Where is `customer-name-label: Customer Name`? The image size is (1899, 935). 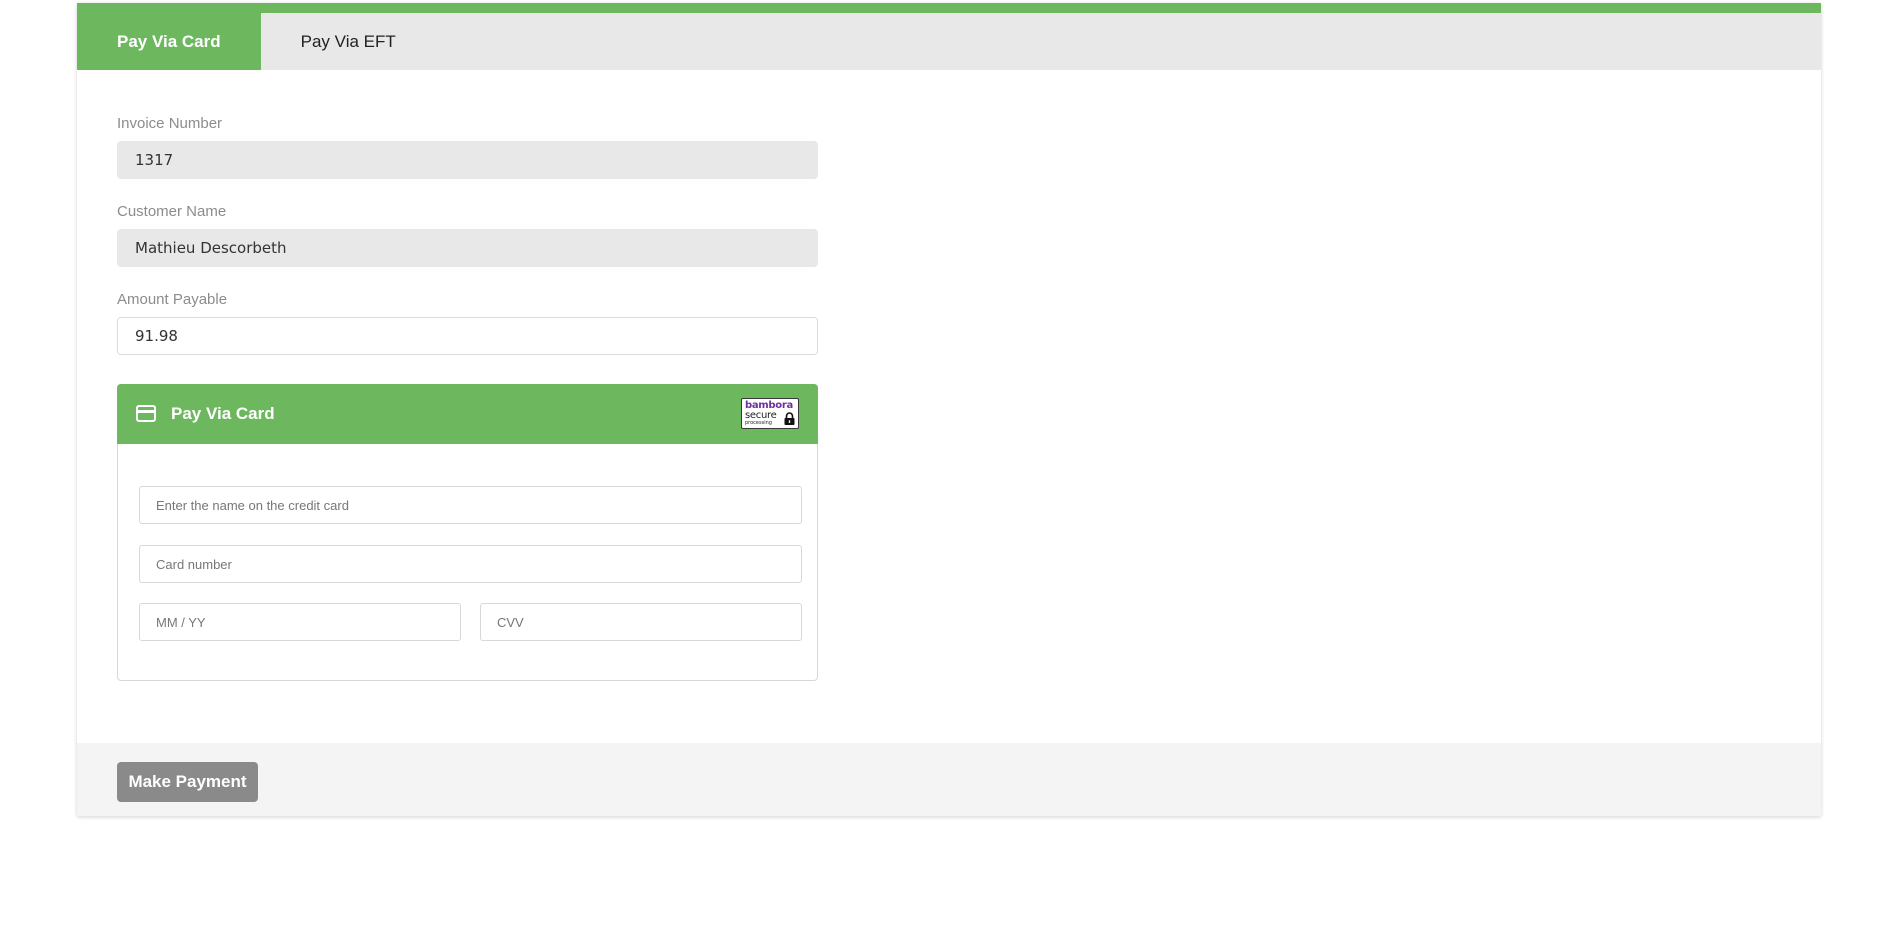
customer-name-label: Customer Name is located at coordinates (172, 211).